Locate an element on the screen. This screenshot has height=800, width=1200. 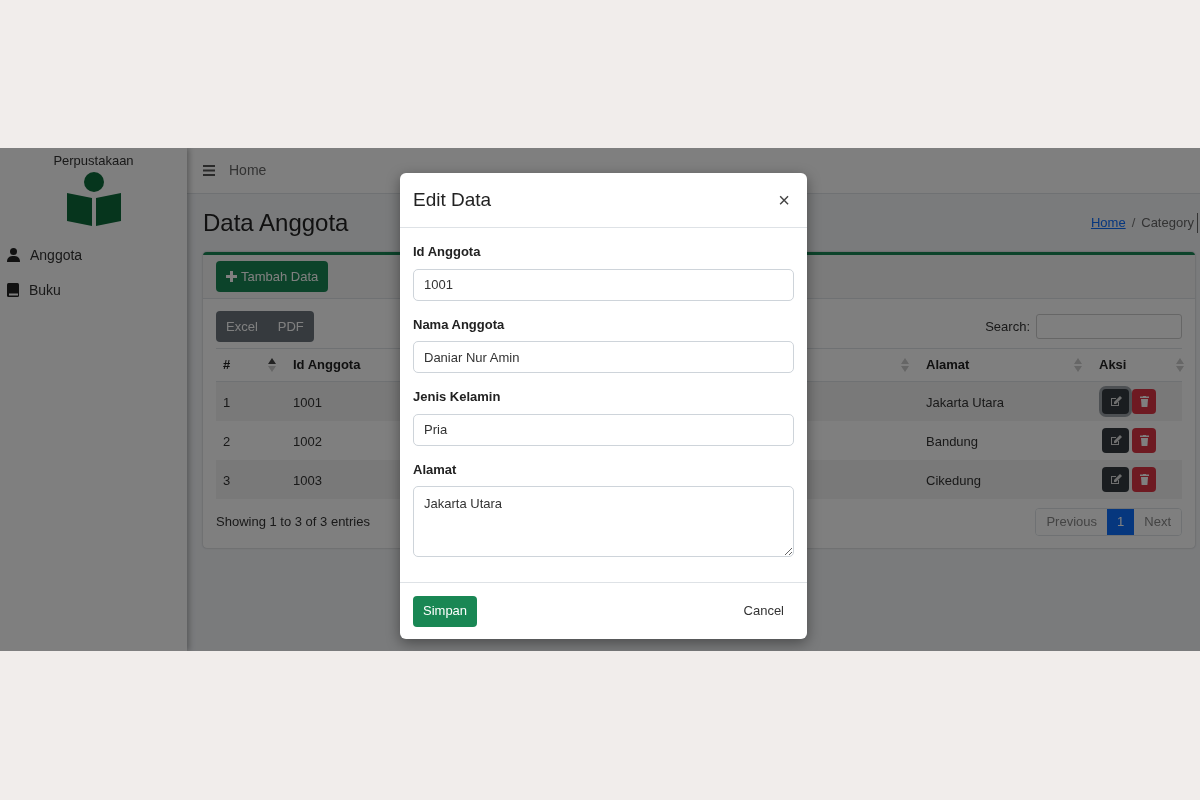
add-data-button: Tambah Data is located at coordinates (272, 276).